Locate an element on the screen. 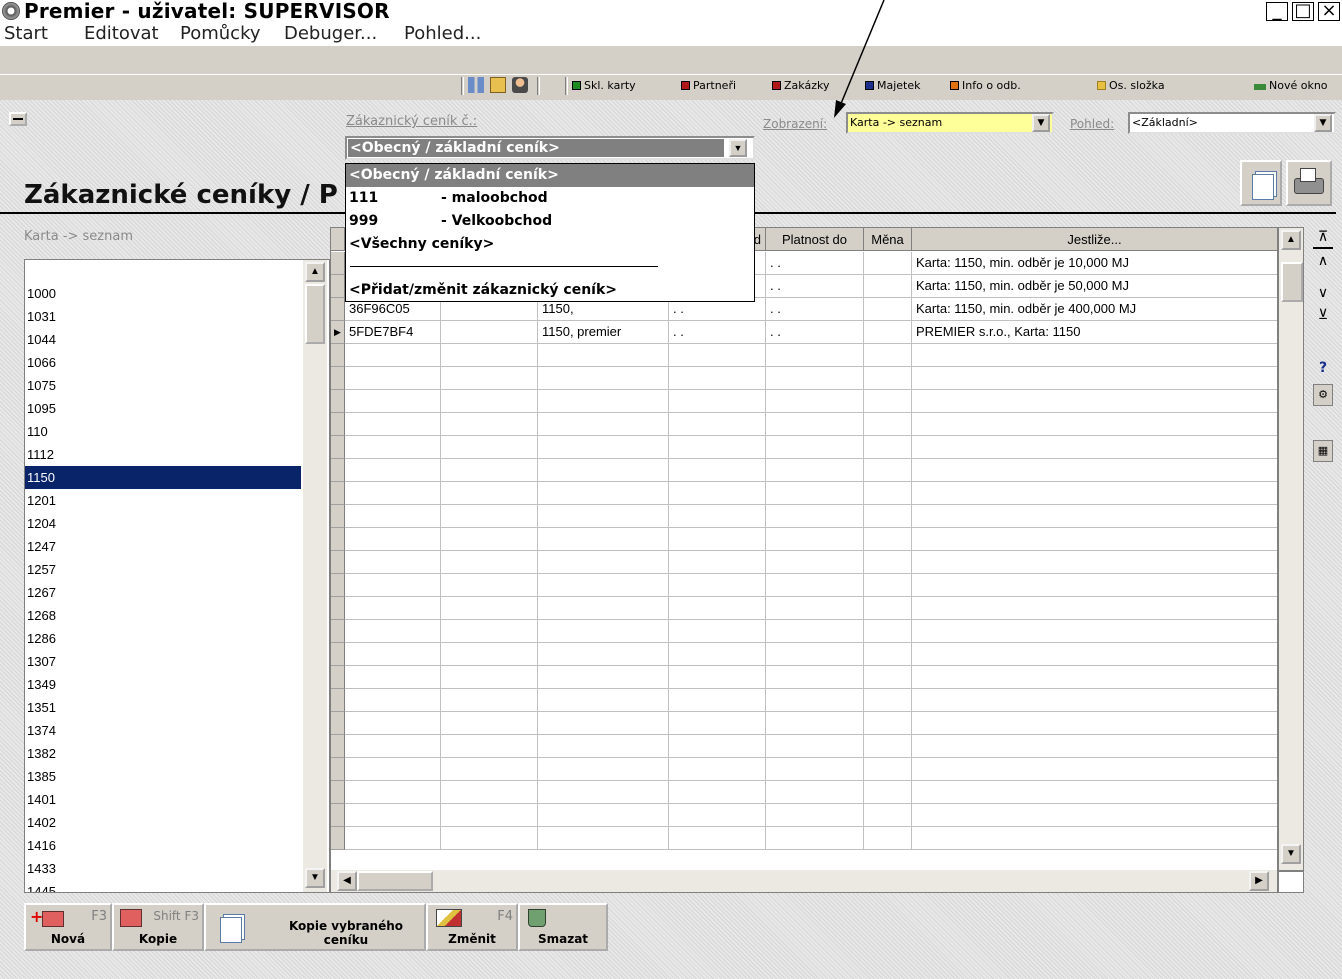  next-record-icon: ∨ is located at coordinates (1323, 294).